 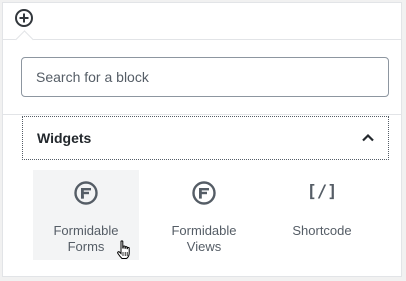 What do you see at coordinates (64, 138) in the screenshot?
I see `section-title: Widgets` at bounding box center [64, 138].